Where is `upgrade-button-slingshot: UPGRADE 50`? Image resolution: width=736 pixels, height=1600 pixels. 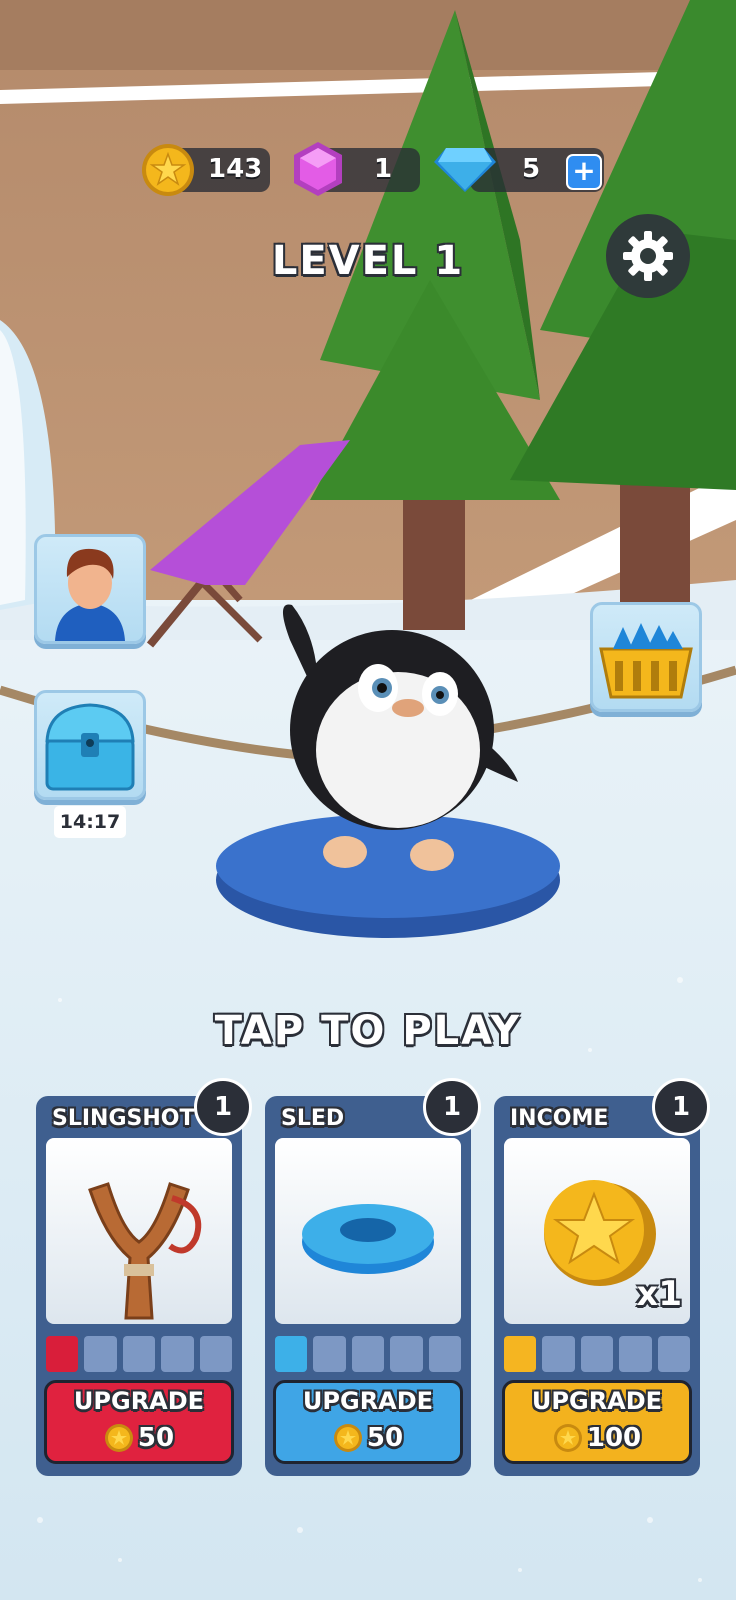
upgrade-button-slingshot: UPGRADE 50 is located at coordinates (139, 1422).